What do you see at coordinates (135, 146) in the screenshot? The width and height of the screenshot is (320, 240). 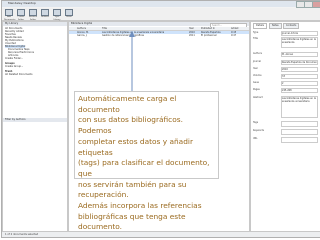 I see `callout-line: completar estos datos y añadir etiquetas` at bounding box center [135, 146].